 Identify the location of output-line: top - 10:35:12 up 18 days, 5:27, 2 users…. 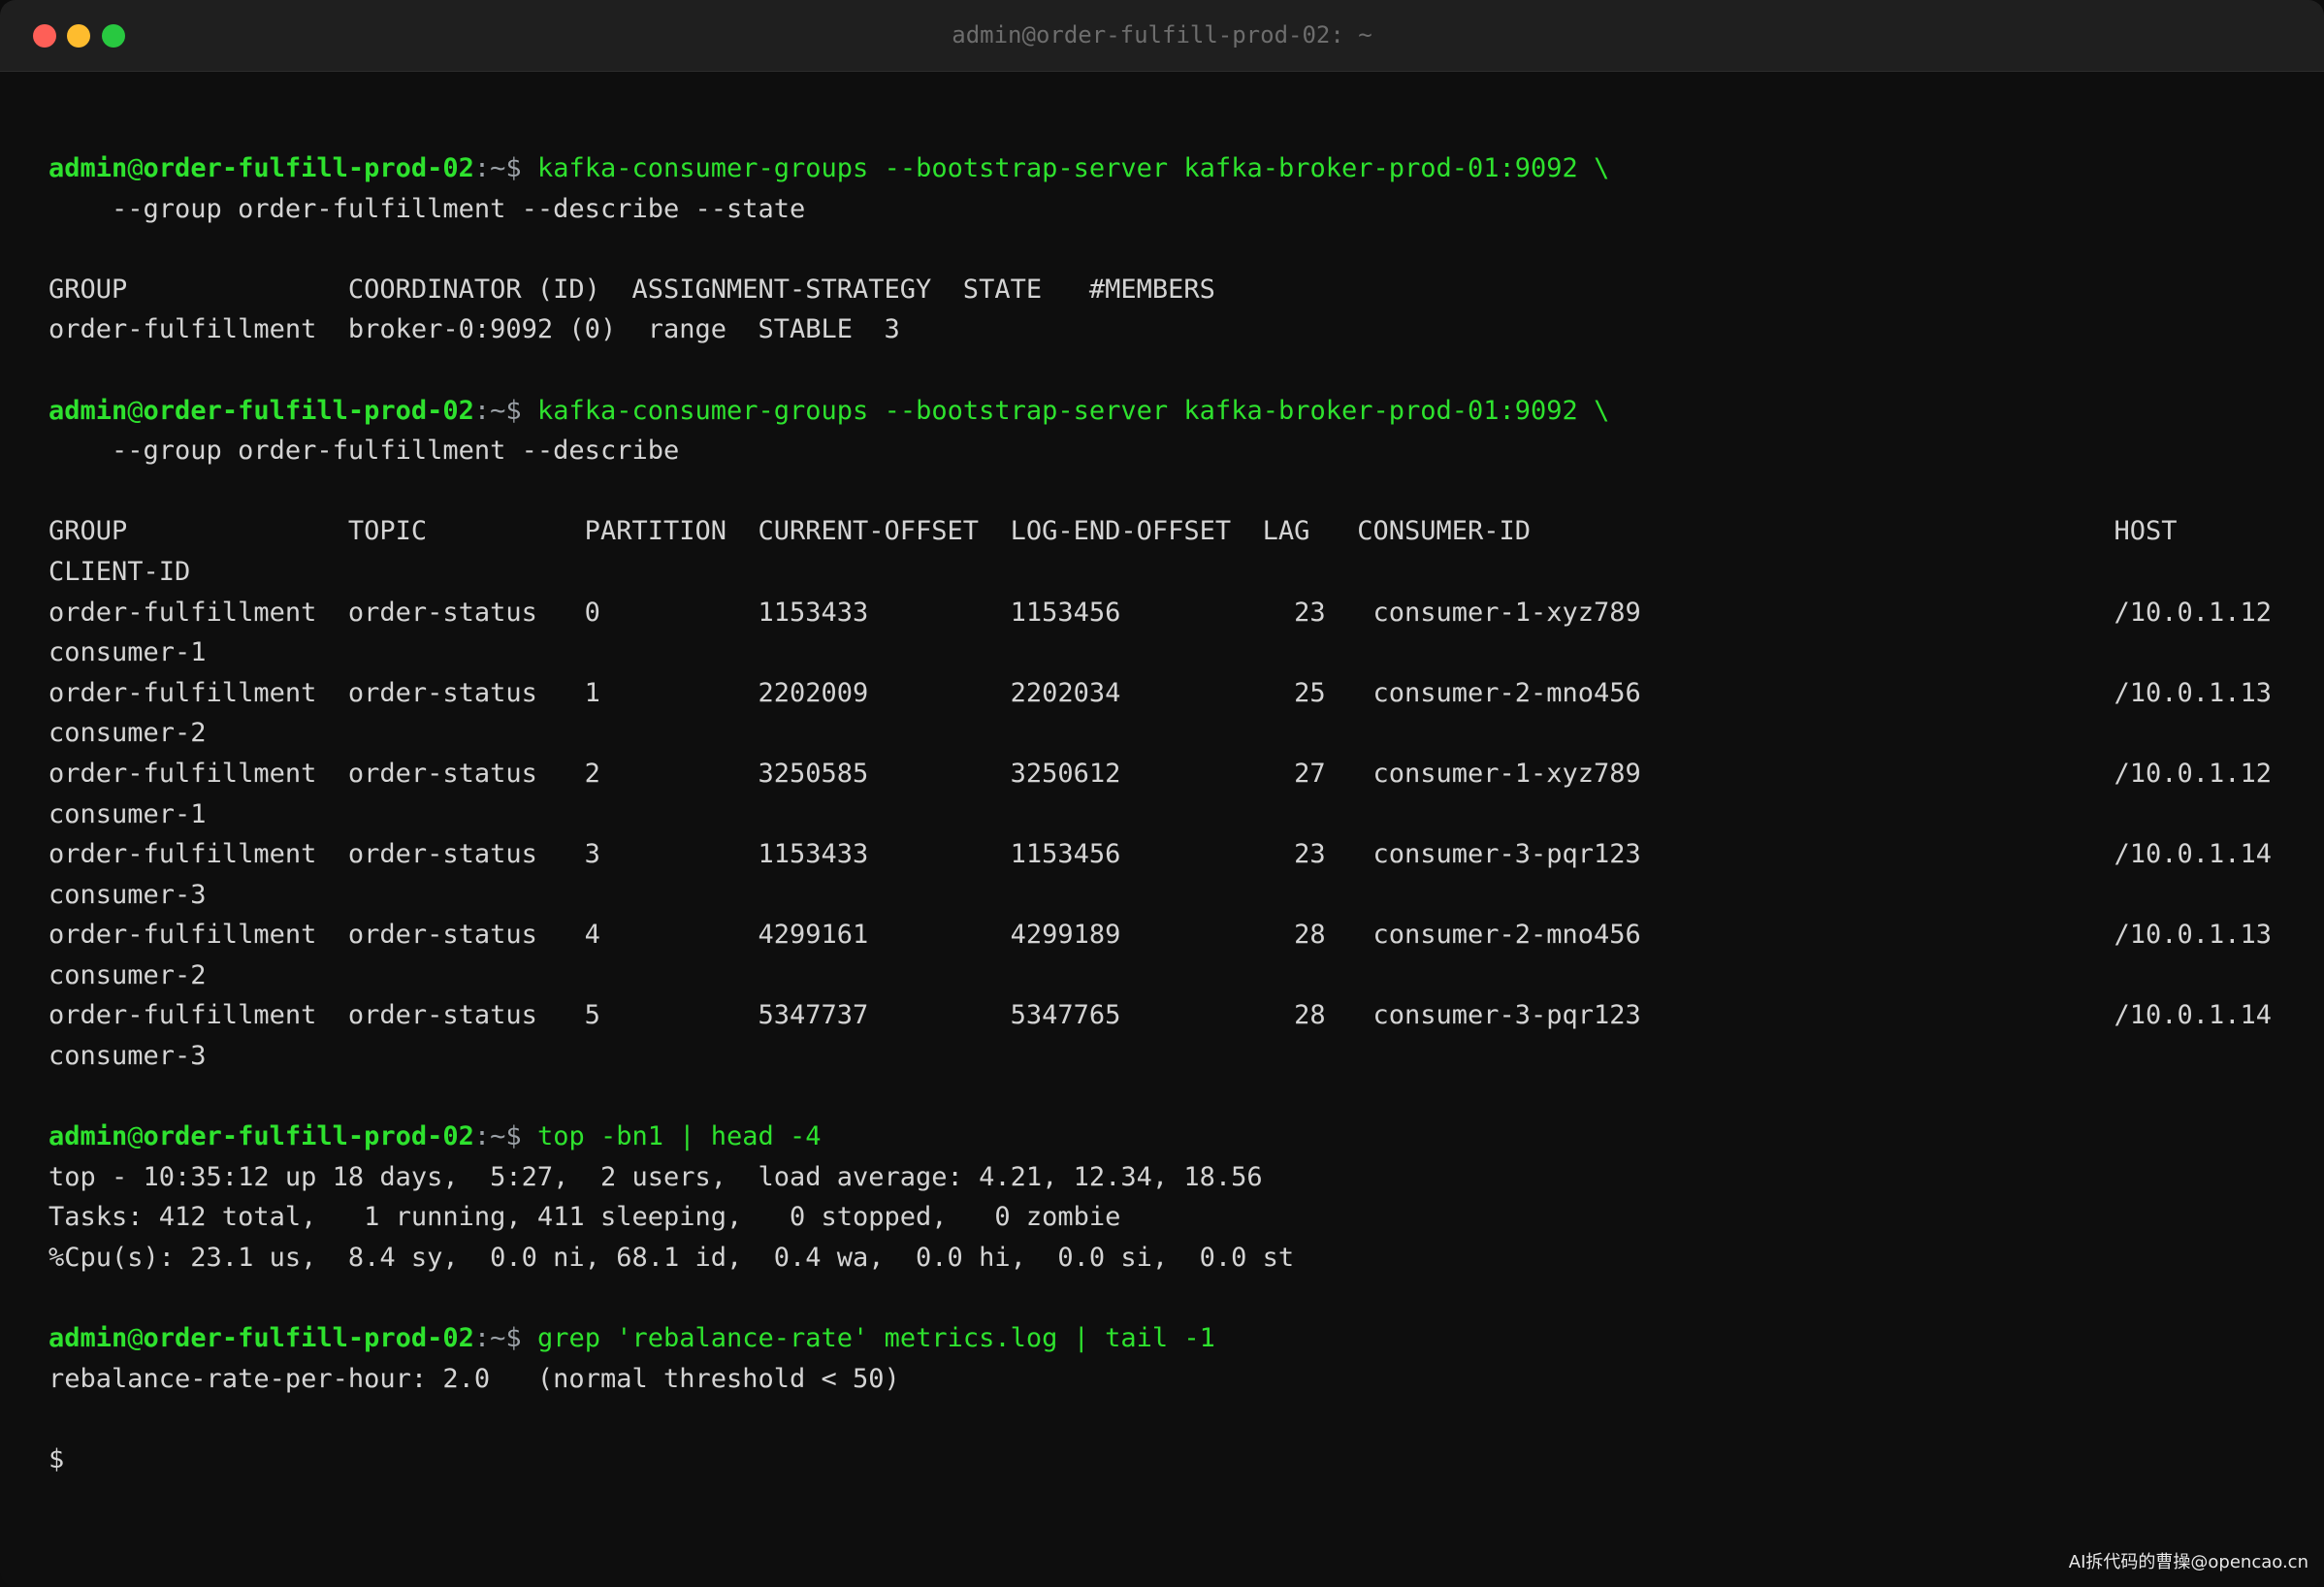
(655, 1176).